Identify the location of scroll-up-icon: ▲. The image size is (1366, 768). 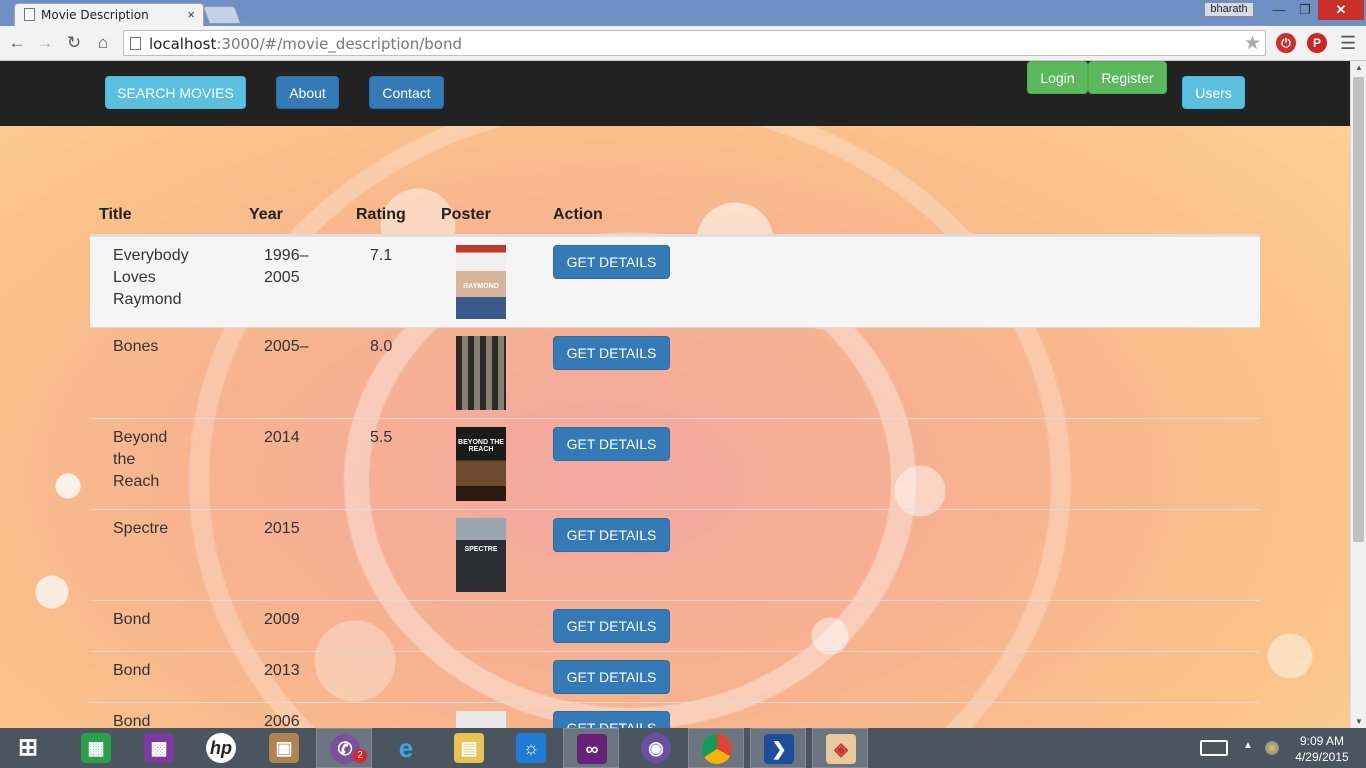
(1359, 67).